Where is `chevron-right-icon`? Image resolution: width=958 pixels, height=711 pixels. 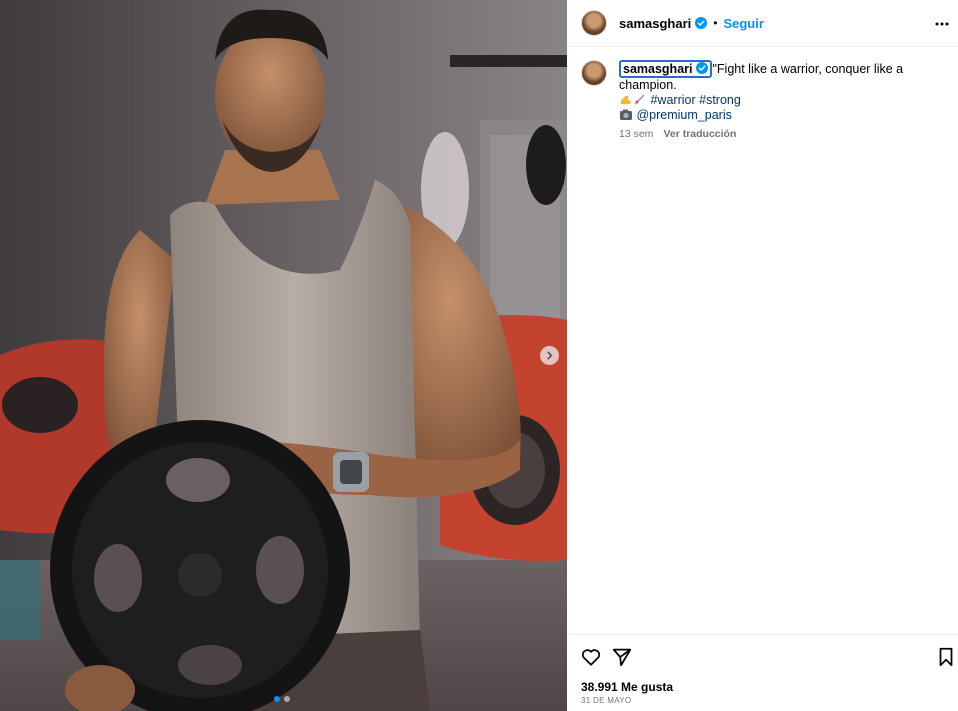 chevron-right-icon is located at coordinates (550, 355).